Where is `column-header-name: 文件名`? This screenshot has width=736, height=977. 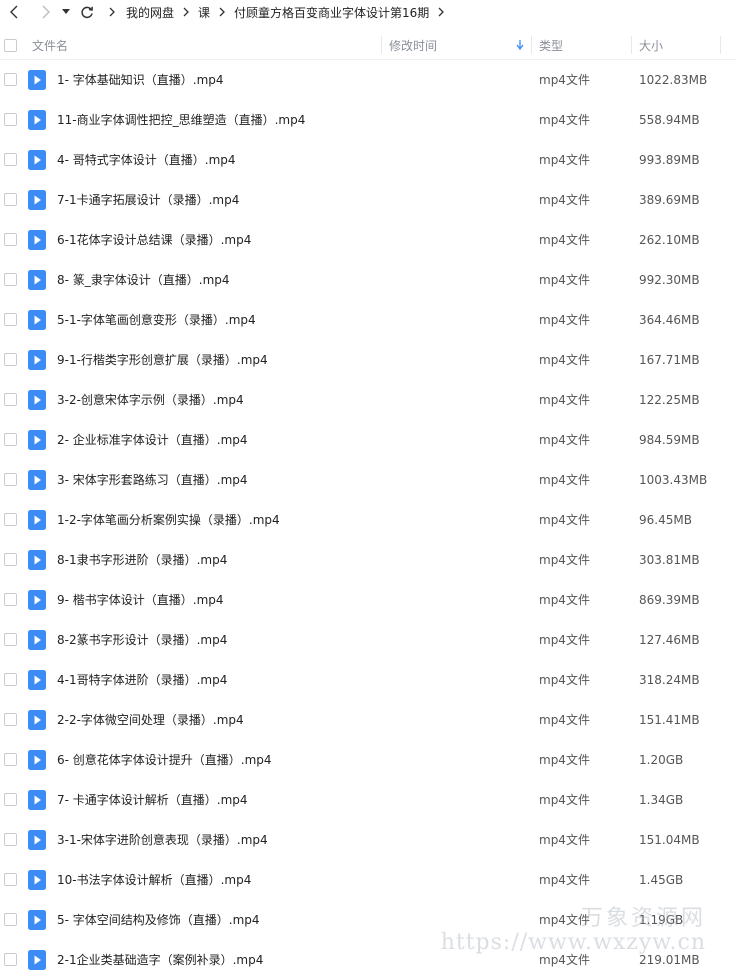 column-header-name: 文件名 is located at coordinates (50, 45).